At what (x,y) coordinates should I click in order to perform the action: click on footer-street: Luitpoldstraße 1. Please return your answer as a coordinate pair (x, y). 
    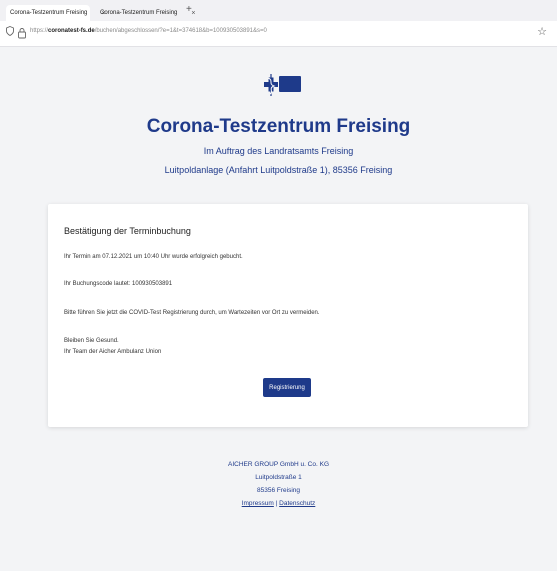
    Looking at the image, I should click on (278, 477).